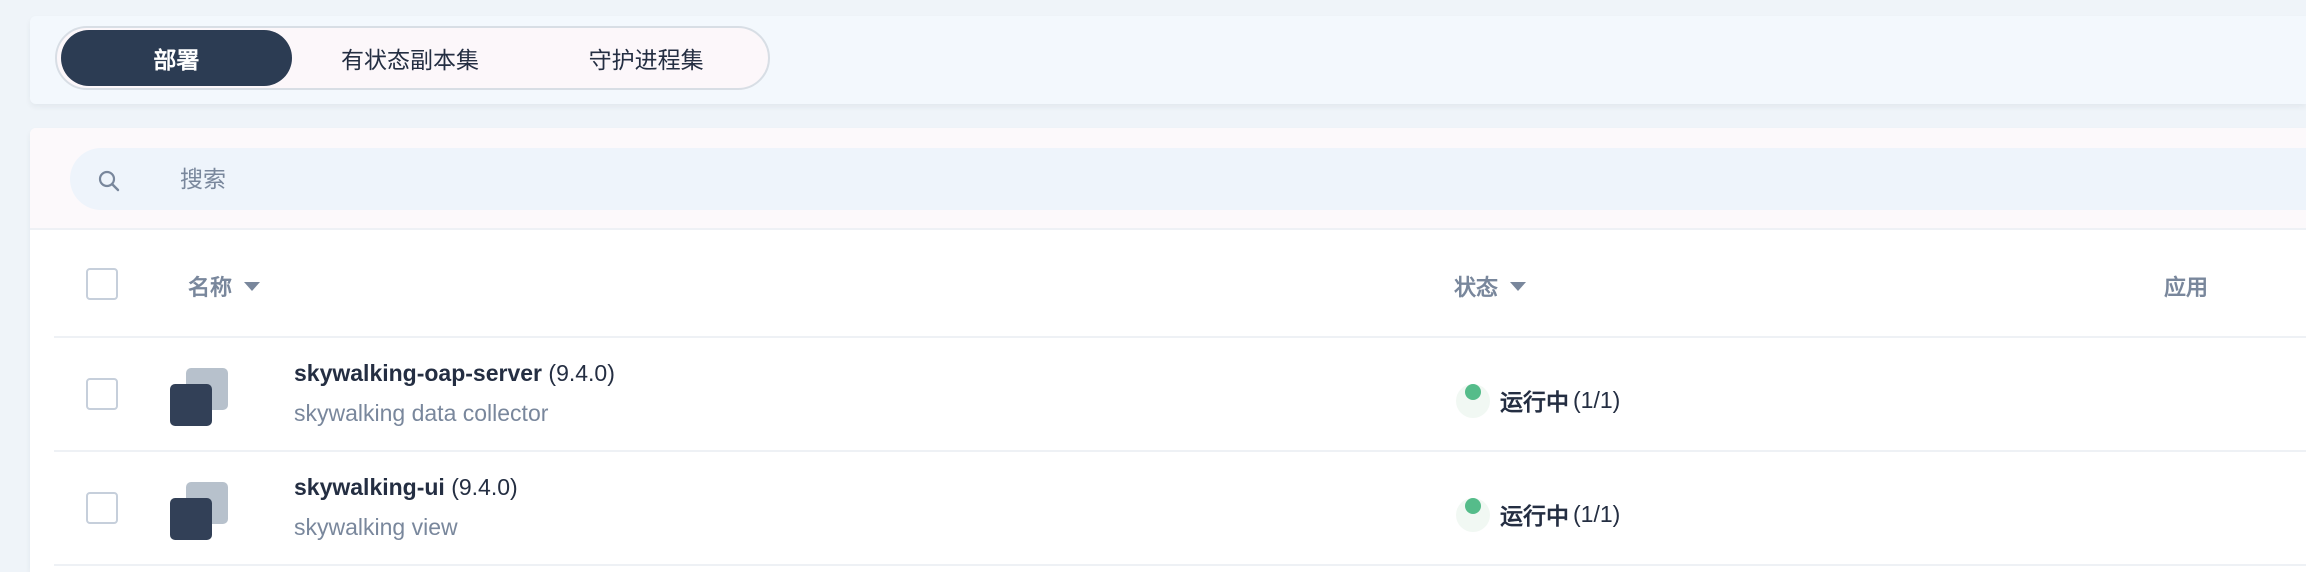 The image size is (2306, 572). What do you see at coordinates (176, 58) in the screenshot?
I see `tab-deployments: 部署` at bounding box center [176, 58].